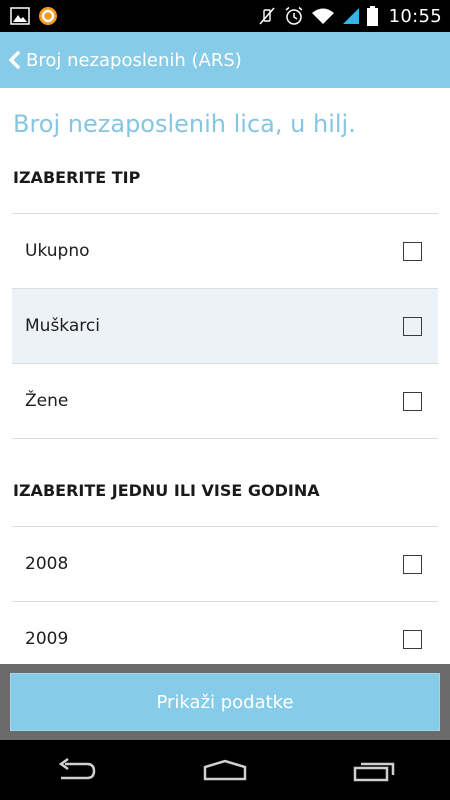  Describe the element at coordinates (372, 16) in the screenshot. I see `battery-icon` at that location.